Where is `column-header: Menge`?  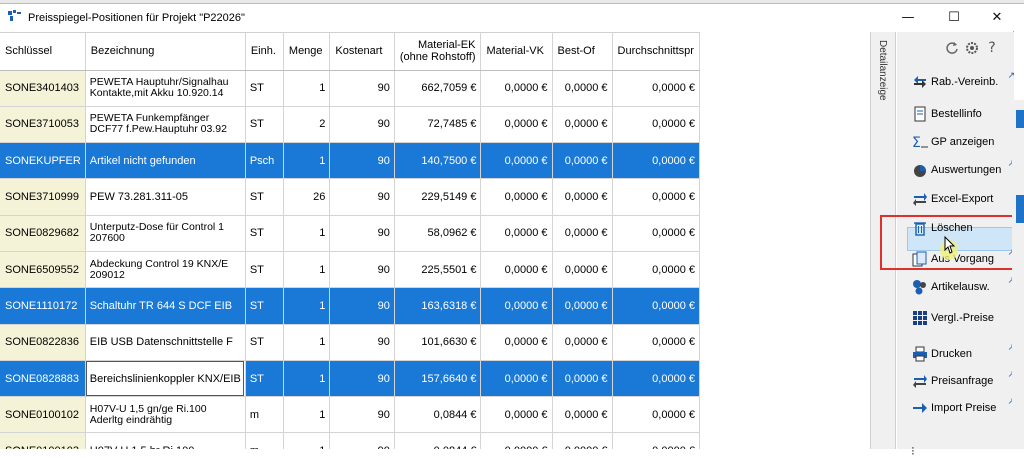
column-header: Menge is located at coordinates (307, 52).